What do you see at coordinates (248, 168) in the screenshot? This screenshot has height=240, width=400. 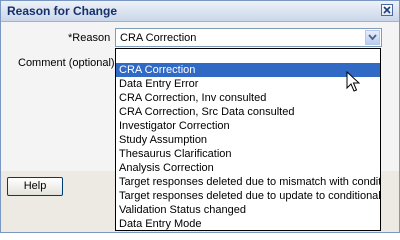 I see `dropdown-option: Analysis Correction` at bounding box center [248, 168].